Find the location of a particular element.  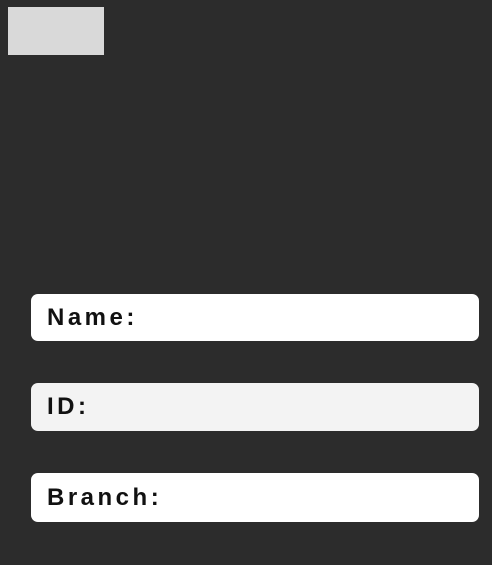

name-field-label: Name: is located at coordinates (92, 317).